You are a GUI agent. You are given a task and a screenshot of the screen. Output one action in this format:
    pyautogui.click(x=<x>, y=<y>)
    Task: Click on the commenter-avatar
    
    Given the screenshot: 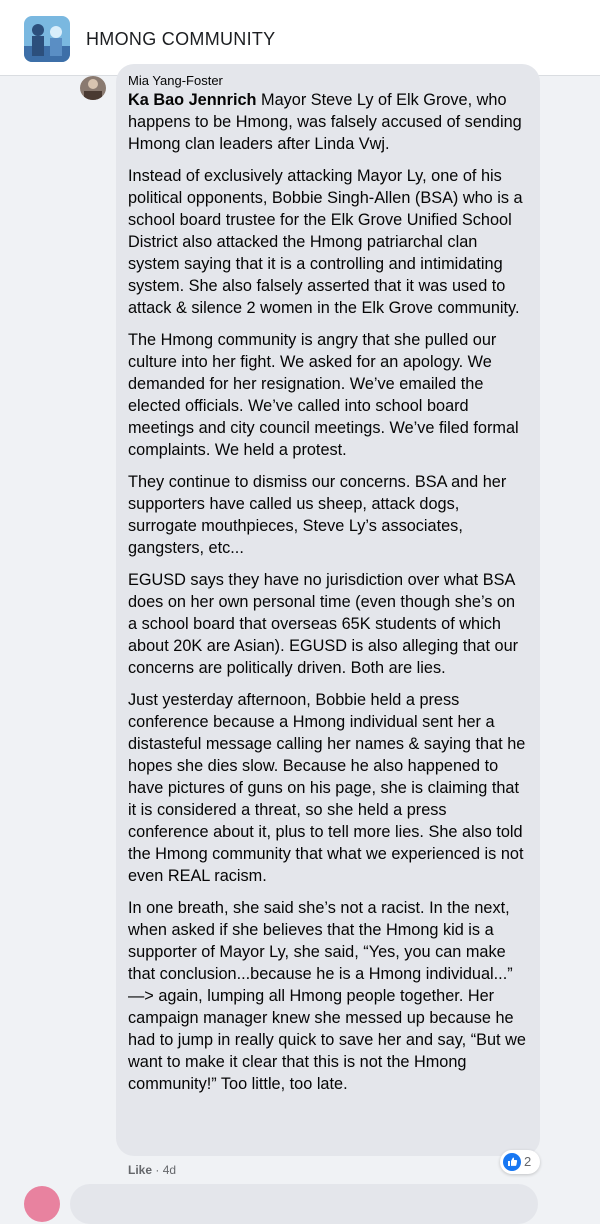 What is the action you would take?
    pyautogui.click(x=93, y=88)
    